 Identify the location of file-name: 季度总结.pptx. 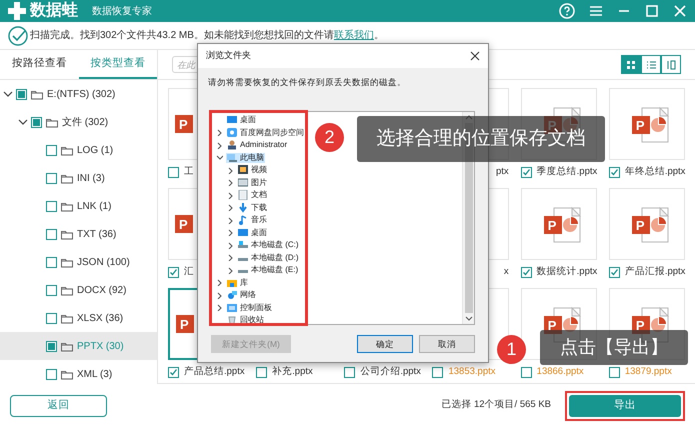
(567, 171).